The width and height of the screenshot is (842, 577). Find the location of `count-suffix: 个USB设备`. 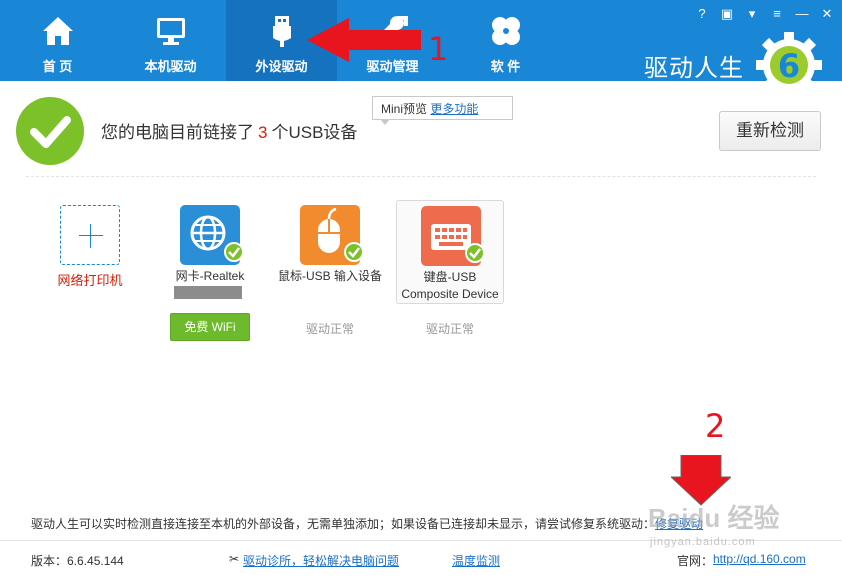

count-suffix: 个USB设备 is located at coordinates (314, 132).